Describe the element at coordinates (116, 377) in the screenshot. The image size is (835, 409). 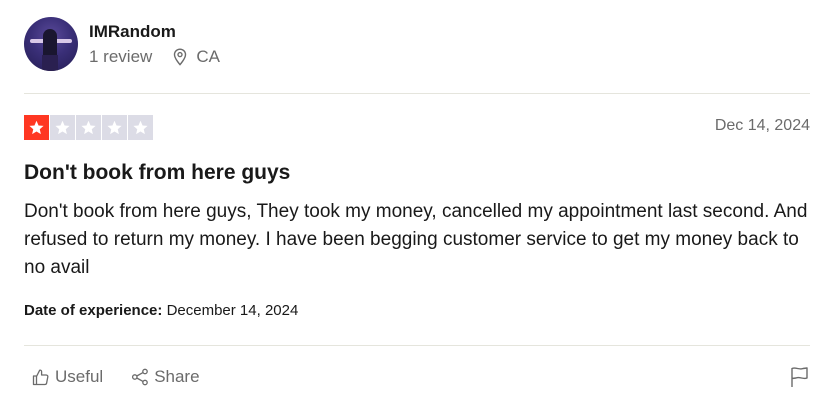
I see `review-actions: Useful Share` at that location.